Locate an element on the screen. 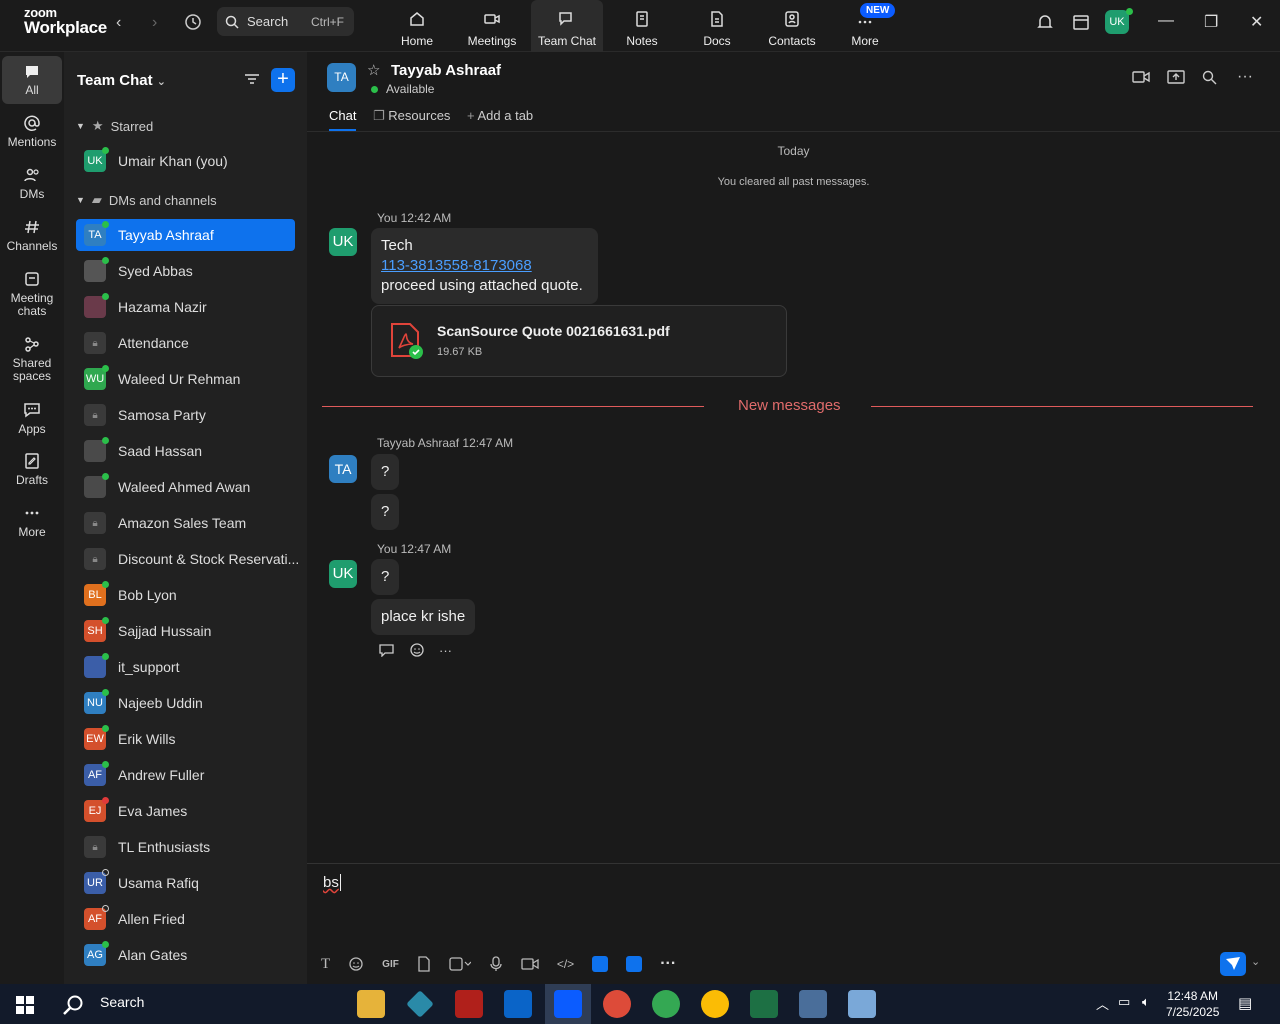 This screenshot has width=1280, height=1024. close-icon: ✕ is located at coordinates (1256, 22).